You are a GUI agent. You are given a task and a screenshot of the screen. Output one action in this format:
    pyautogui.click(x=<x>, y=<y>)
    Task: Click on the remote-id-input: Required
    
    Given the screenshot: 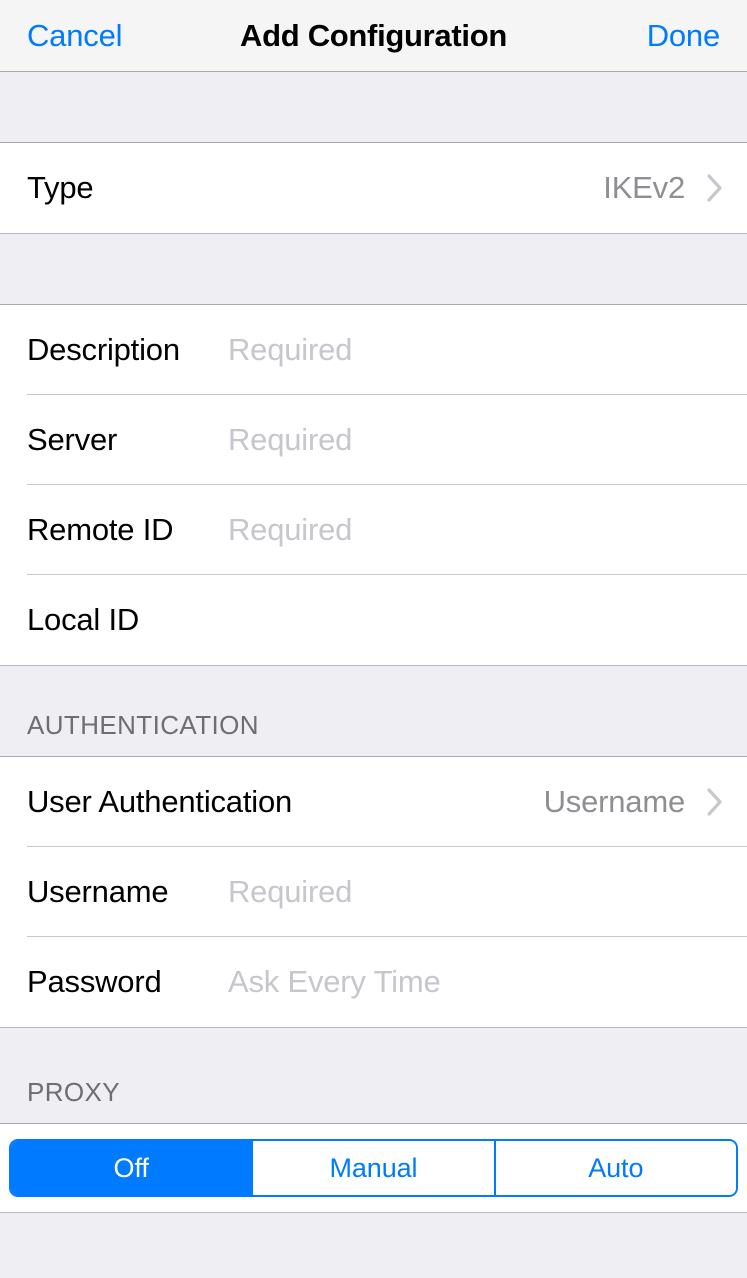 What is the action you would take?
    pyautogui.click(x=290, y=530)
    